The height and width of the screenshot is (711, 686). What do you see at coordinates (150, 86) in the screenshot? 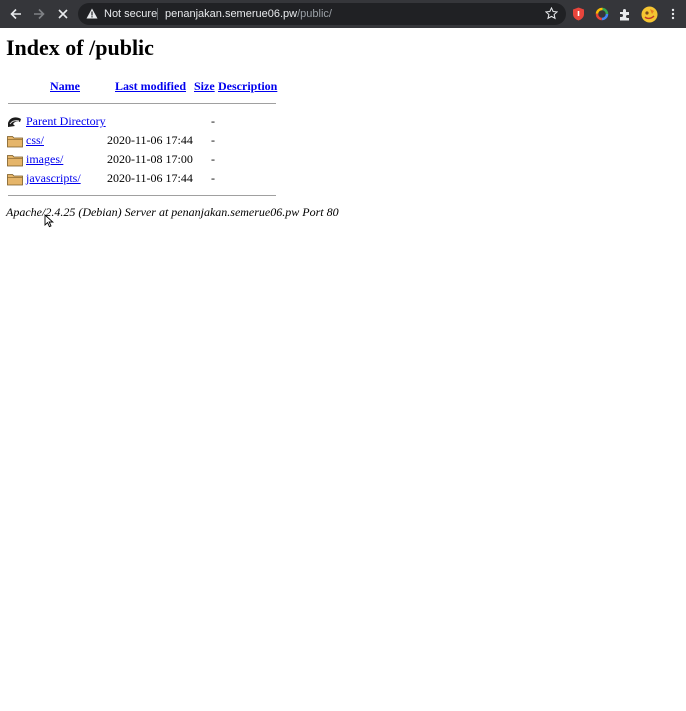
I see `column-header-last-modified: Last modified` at bounding box center [150, 86].